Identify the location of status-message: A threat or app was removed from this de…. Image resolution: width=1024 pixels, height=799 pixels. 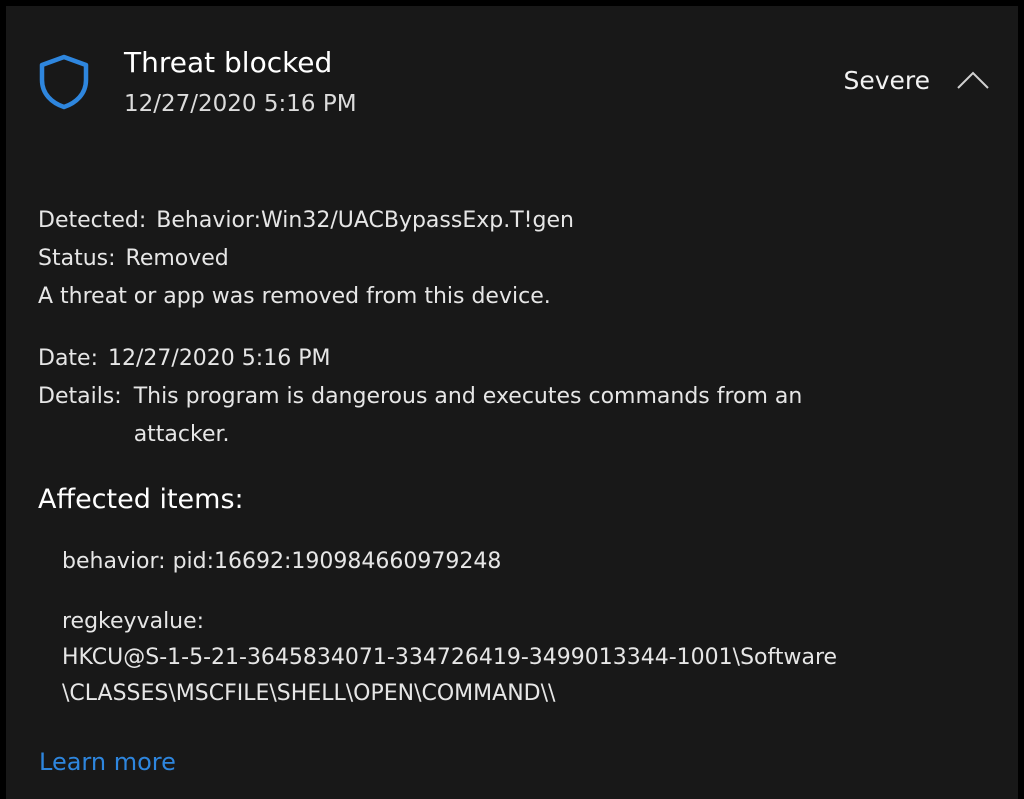
(294, 296).